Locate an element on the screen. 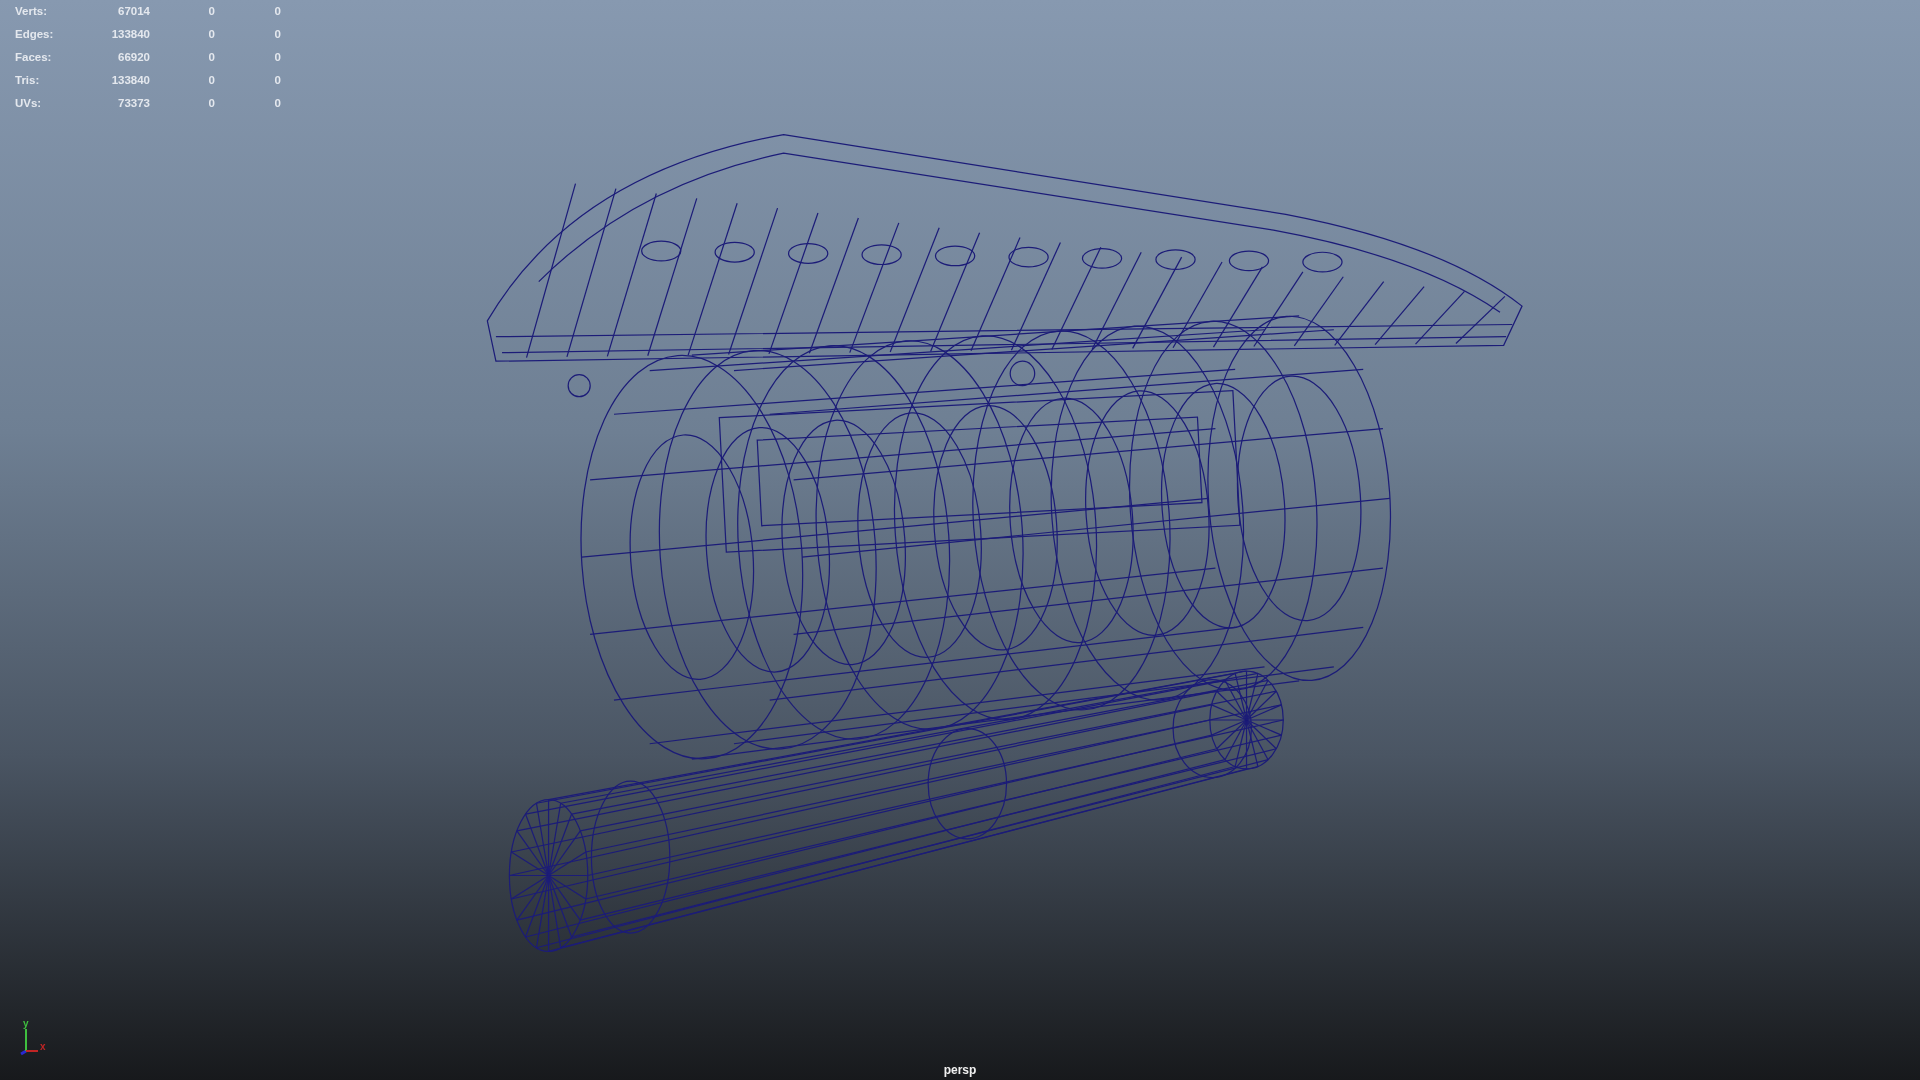 The height and width of the screenshot is (1080, 1920). stat-label: Edges: is located at coordinates (35, 34).